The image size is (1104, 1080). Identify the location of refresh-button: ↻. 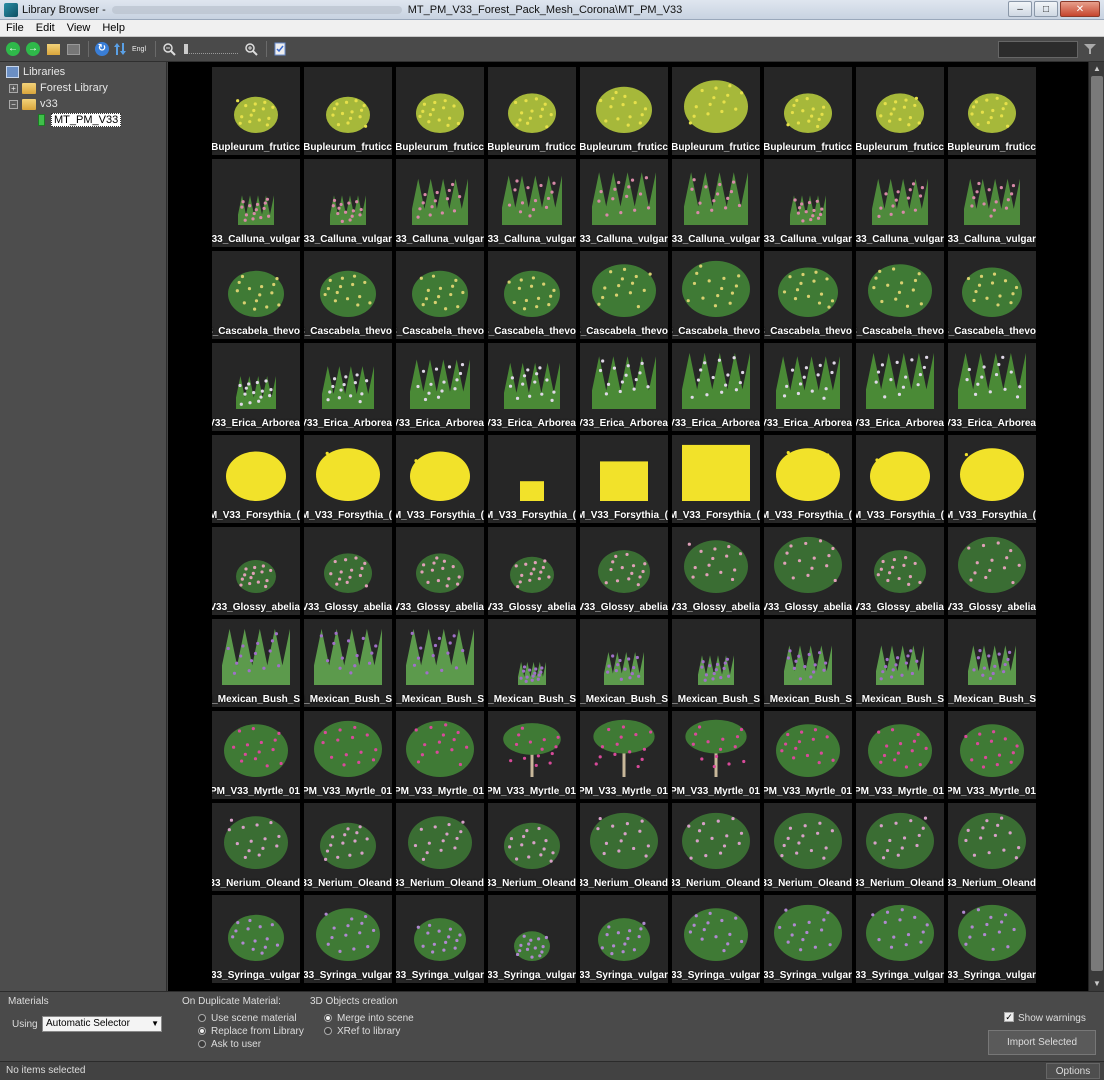
(102, 49).